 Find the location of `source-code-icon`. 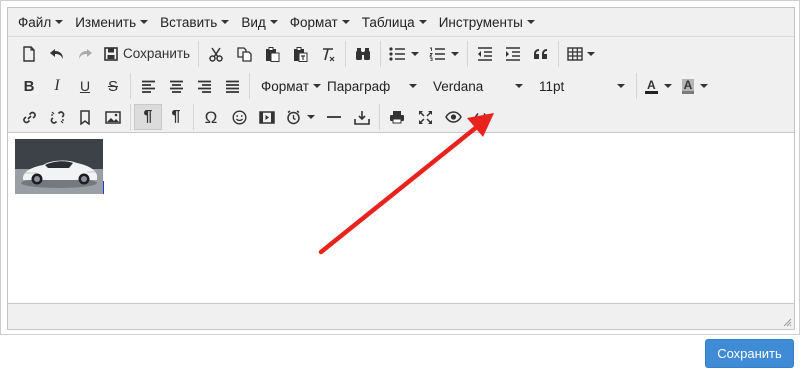

source-code-icon is located at coordinates (481, 117).